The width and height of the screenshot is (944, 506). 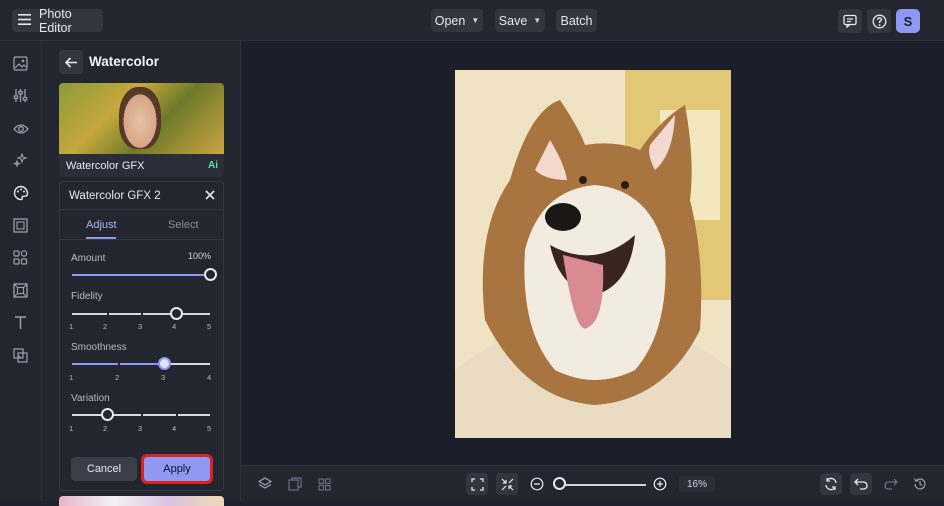 I want to click on undo-icon, so click(x=861, y=484).